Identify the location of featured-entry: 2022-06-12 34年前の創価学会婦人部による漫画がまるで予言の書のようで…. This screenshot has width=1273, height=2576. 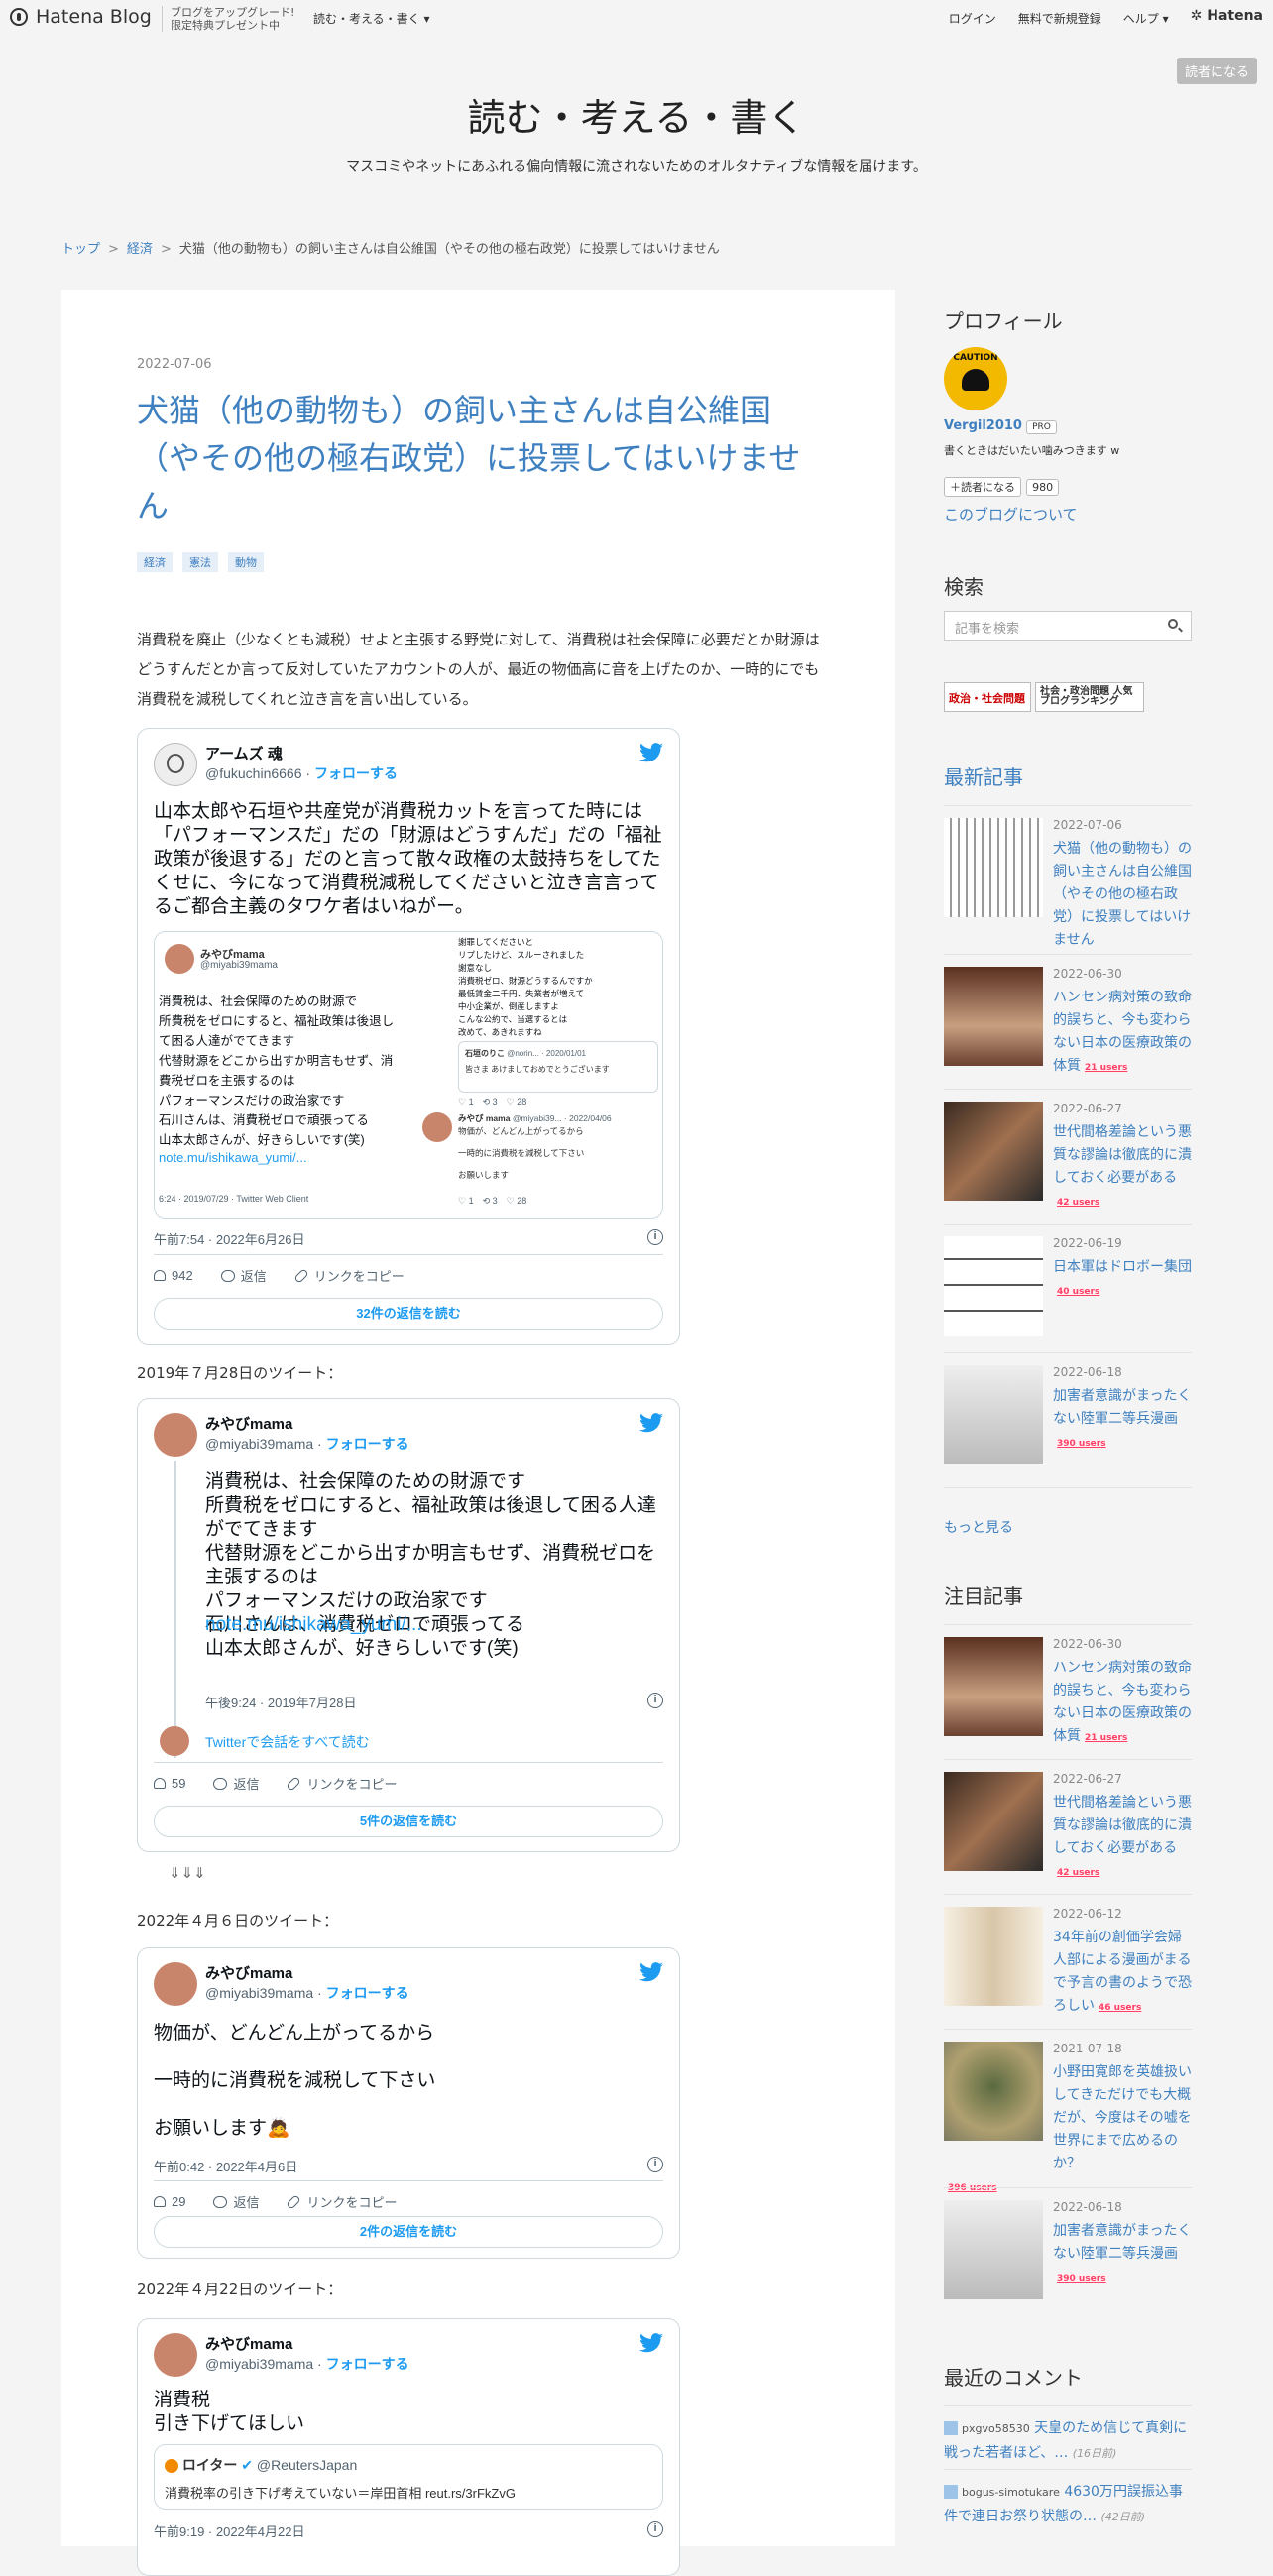
(1068, 1962).